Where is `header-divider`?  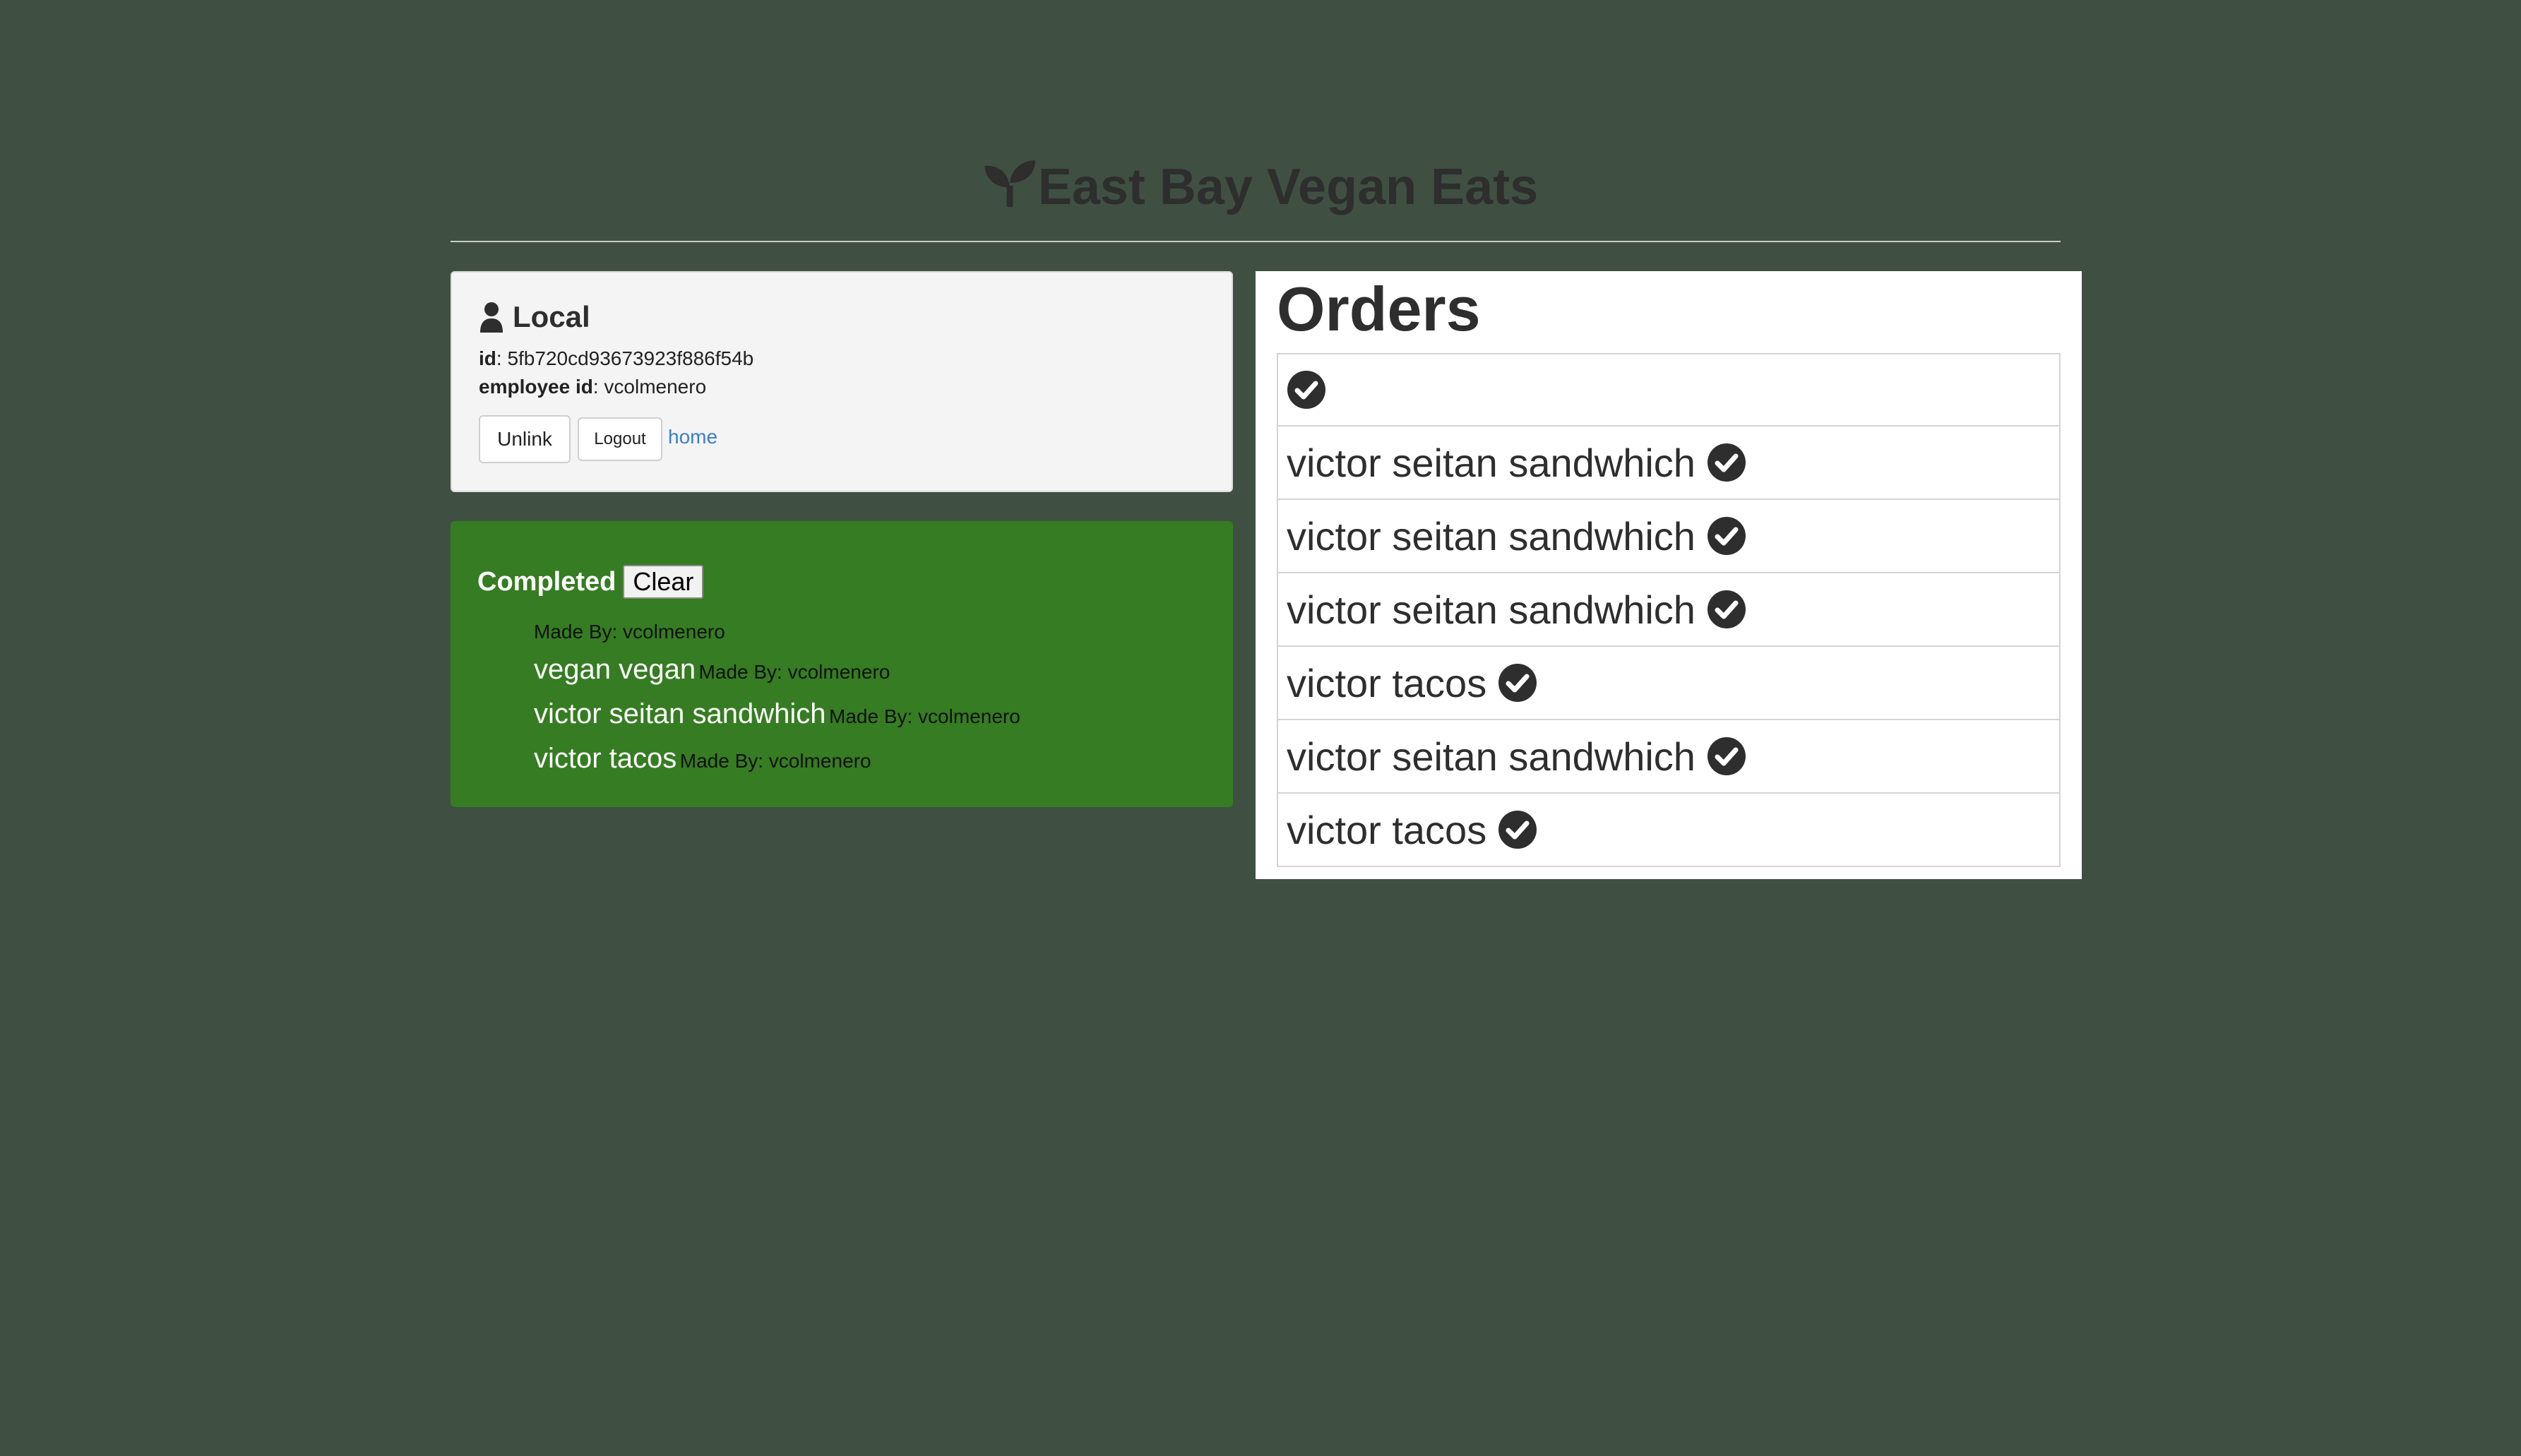 header-divider is located at coordinates (1256, 241).